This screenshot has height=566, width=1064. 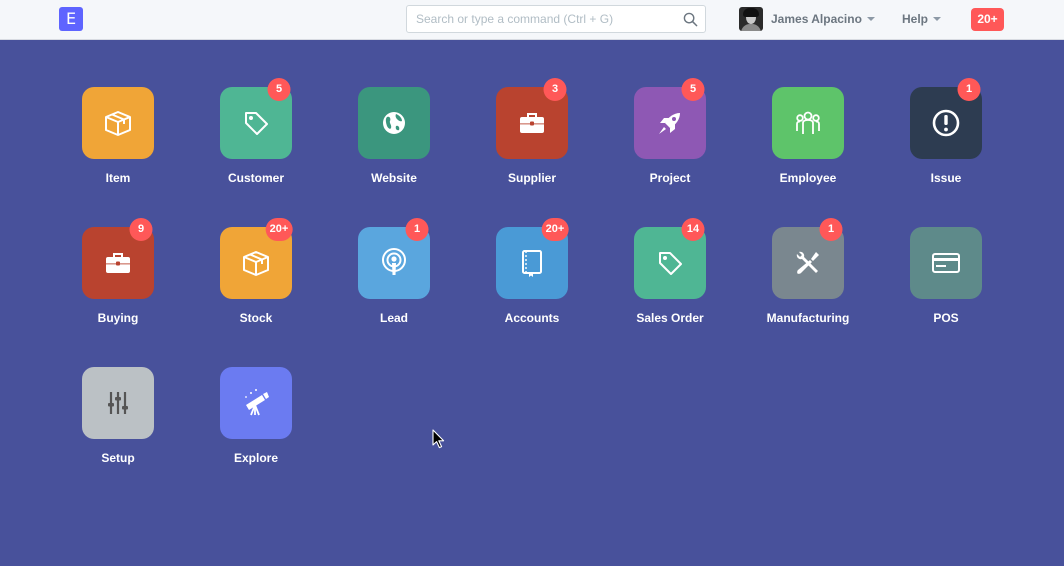 What do you see at coordinates (946, 123) in the screenshot?
I see `exclamation-icon` at bounding box center [946, 123].